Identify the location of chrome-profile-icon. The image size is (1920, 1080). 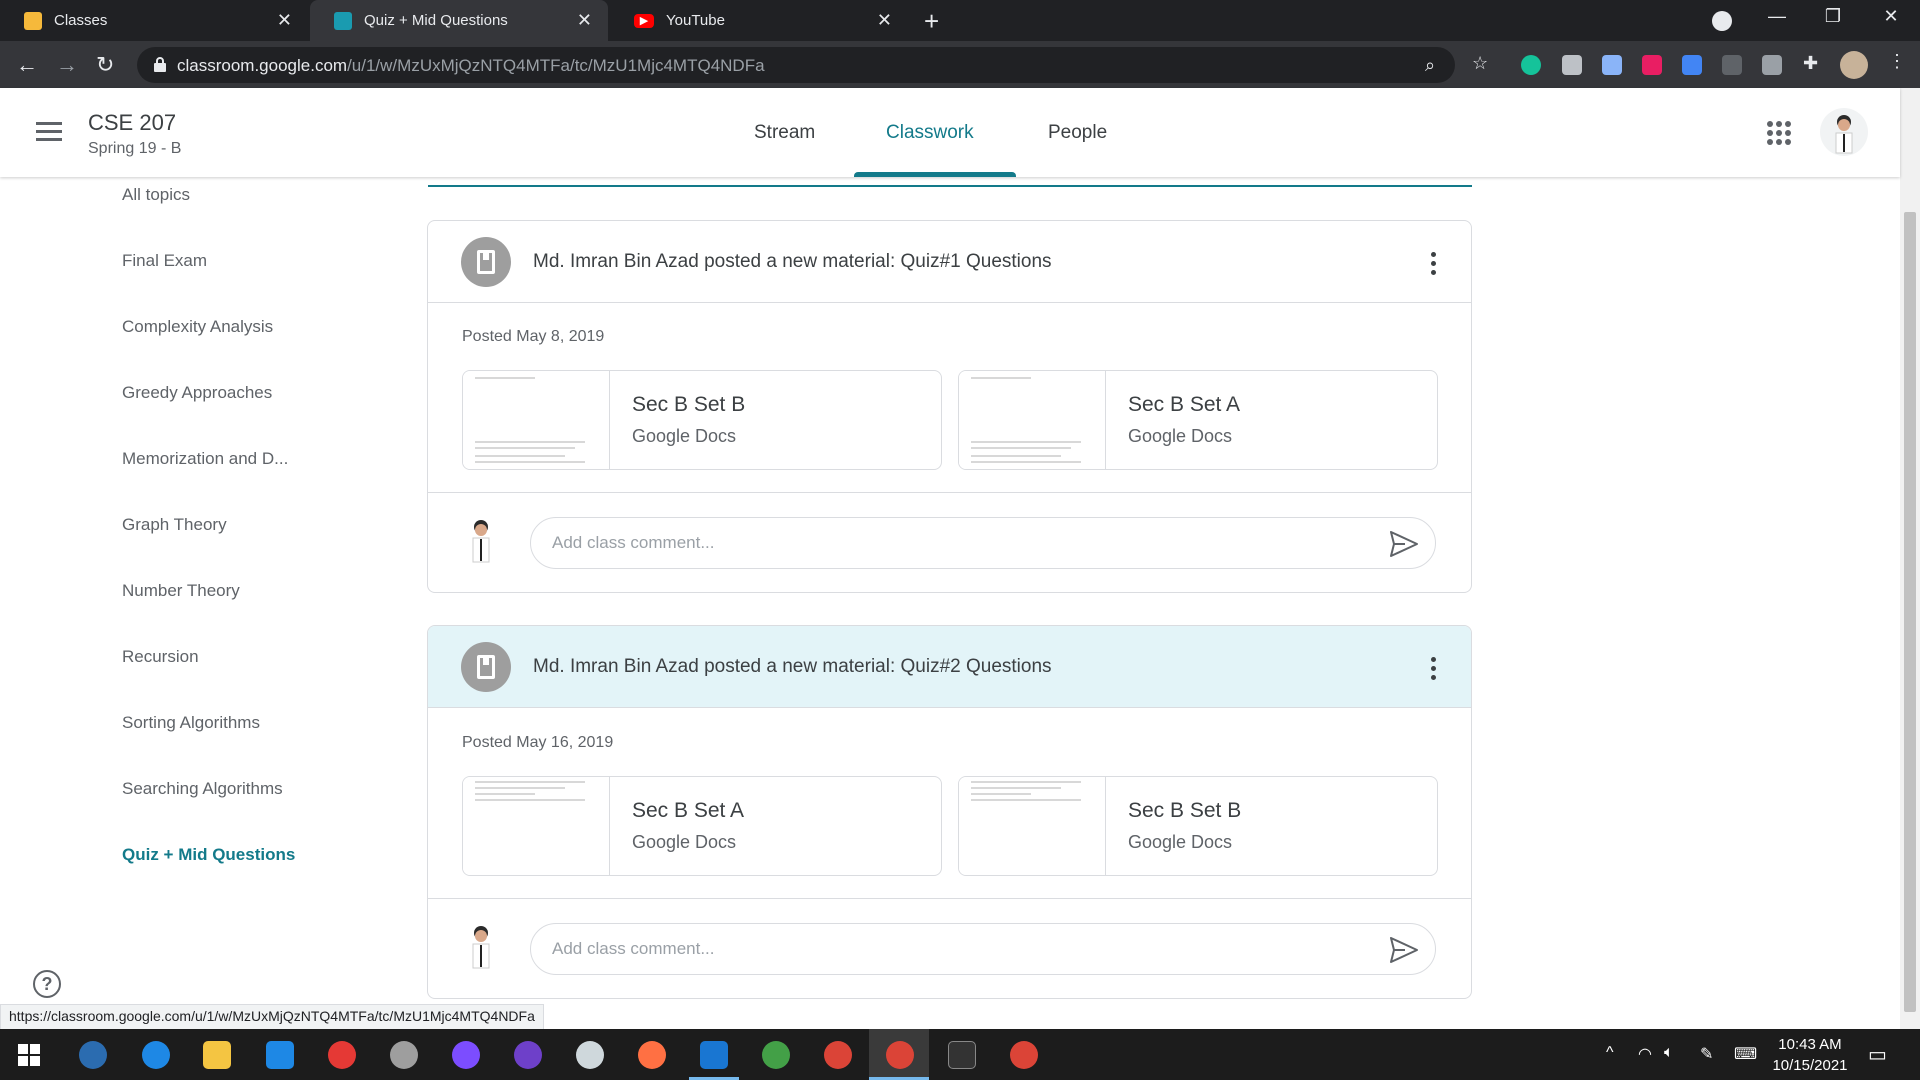
(1024, 1055).